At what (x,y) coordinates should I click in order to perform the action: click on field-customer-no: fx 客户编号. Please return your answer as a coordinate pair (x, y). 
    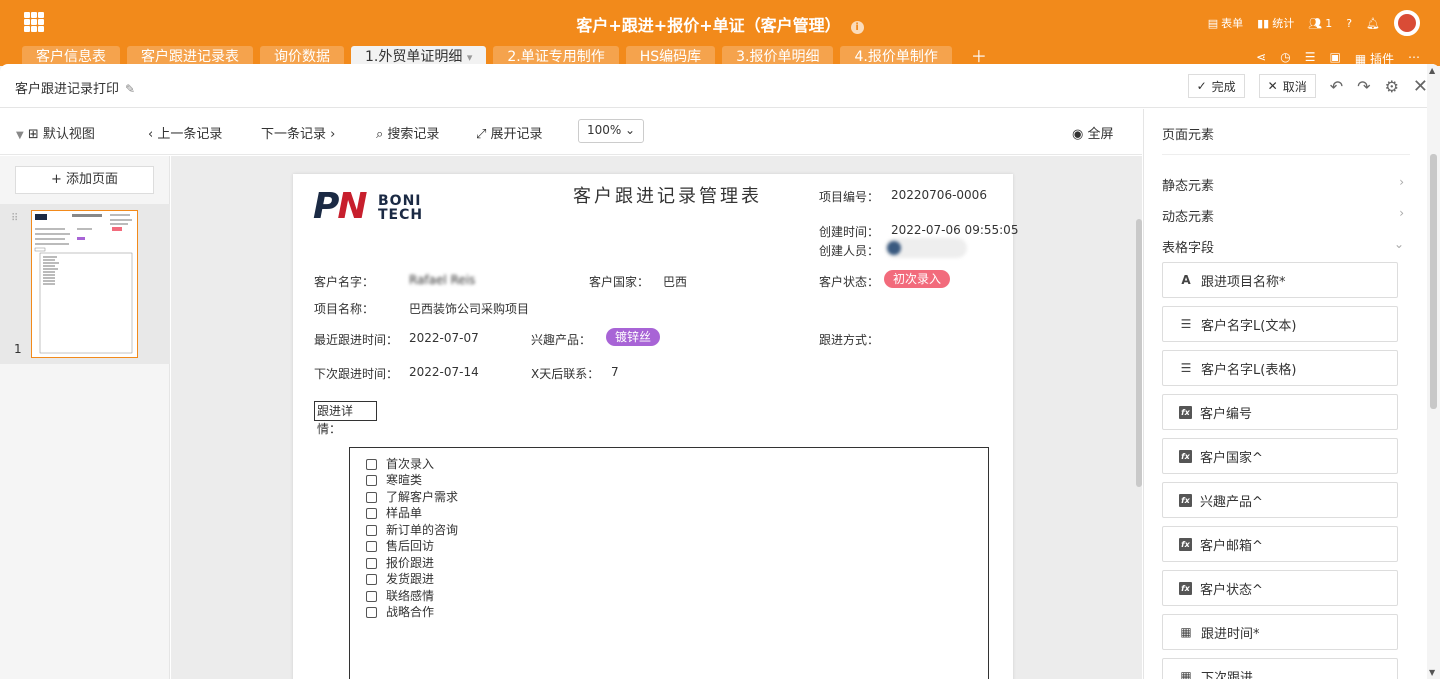
    Looking at the image, I should click on (1280, 412).